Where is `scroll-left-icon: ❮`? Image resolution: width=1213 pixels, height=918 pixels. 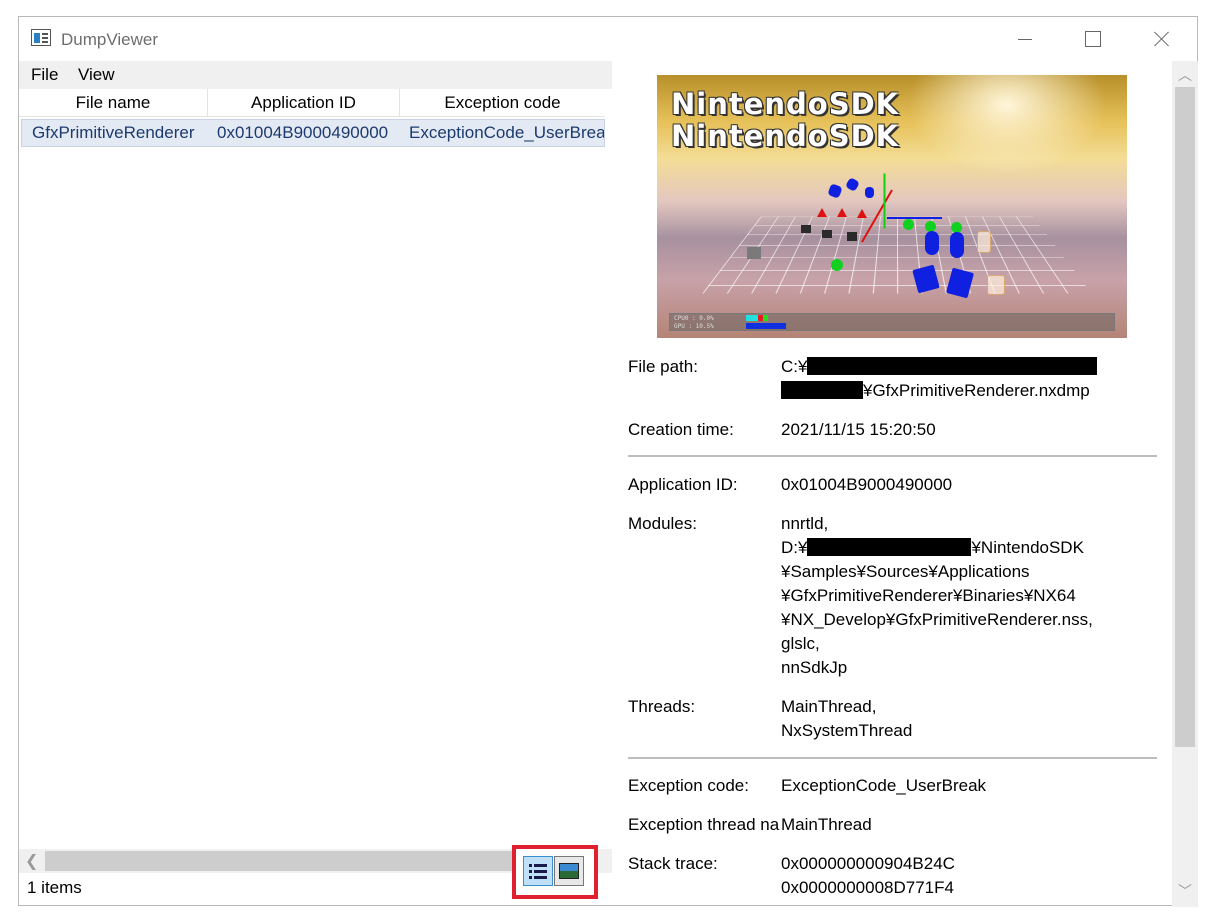 scroll-left-icon: ❮ is located at coordinates (31, 861).